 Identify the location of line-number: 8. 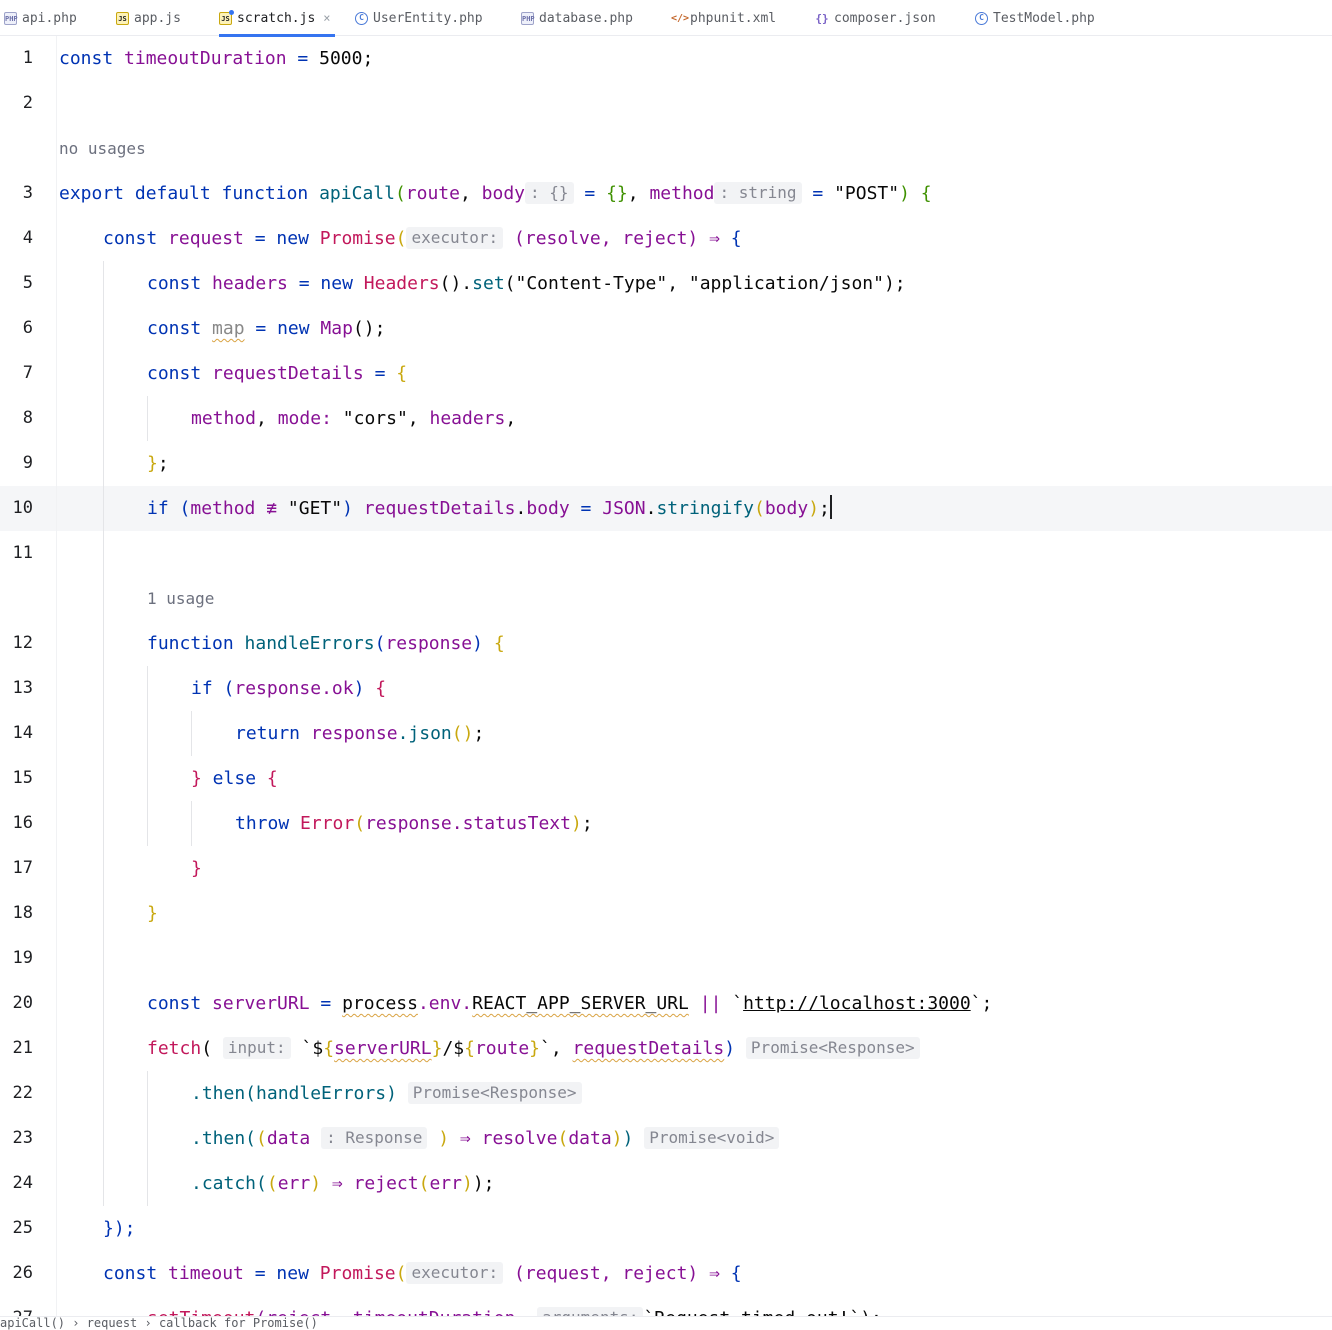
(27, 418).